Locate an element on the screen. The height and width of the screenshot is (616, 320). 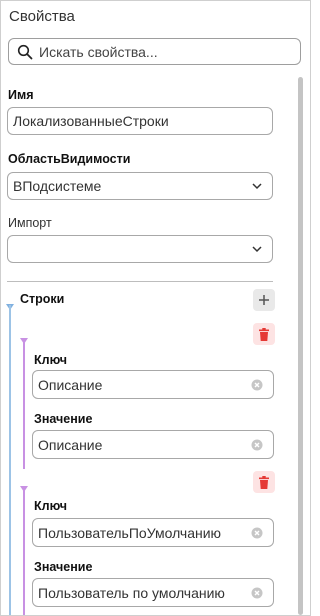
value-value: Пользователь по умолчанию is located at coordinates (131, 592).